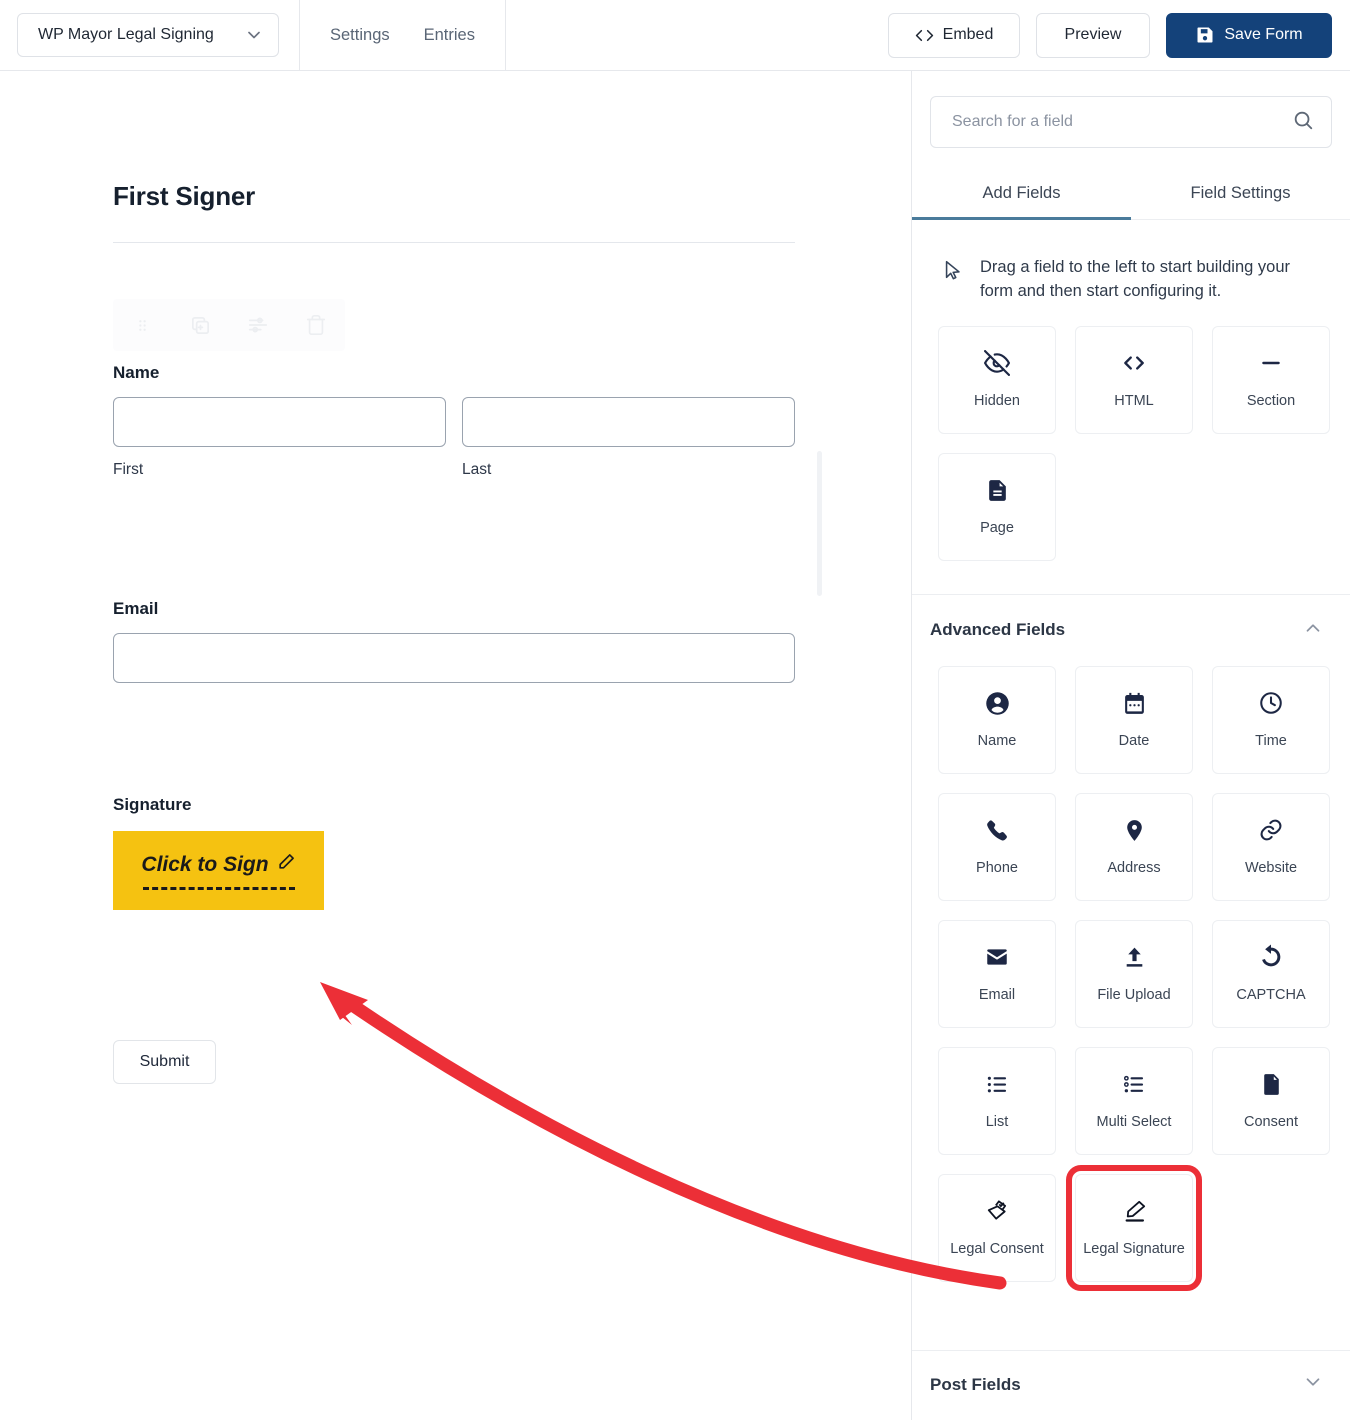  Describe the element at coordinates (1271, 846) in the screenshot. I see `field-card-website: Website` at that location.